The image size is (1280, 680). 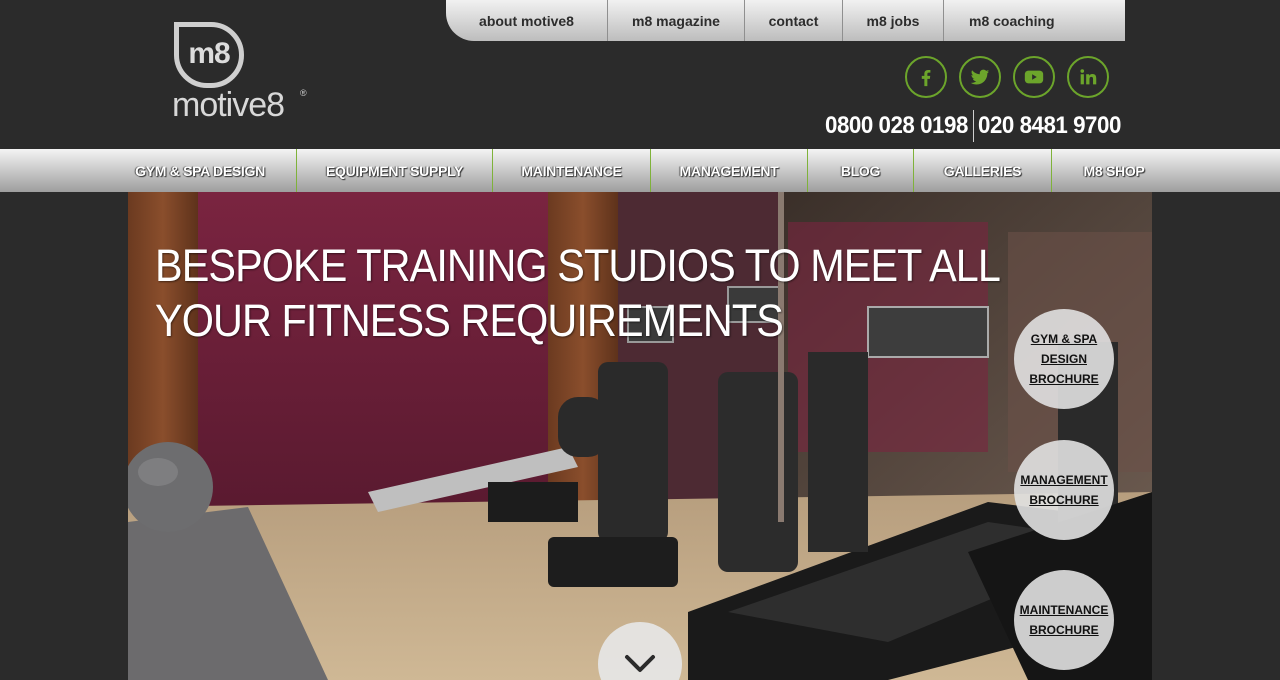 What do you see at coordinates (983, 170) in the screenshot?
I see `nav-galleries: GALLERIES` at bounding box center [983, 170].